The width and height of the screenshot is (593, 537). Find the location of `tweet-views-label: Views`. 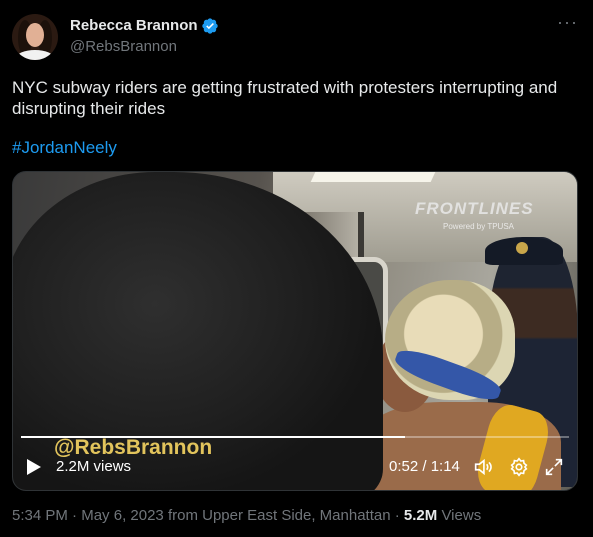

tweet-views-label: Views is located at coordinates (461, 515).